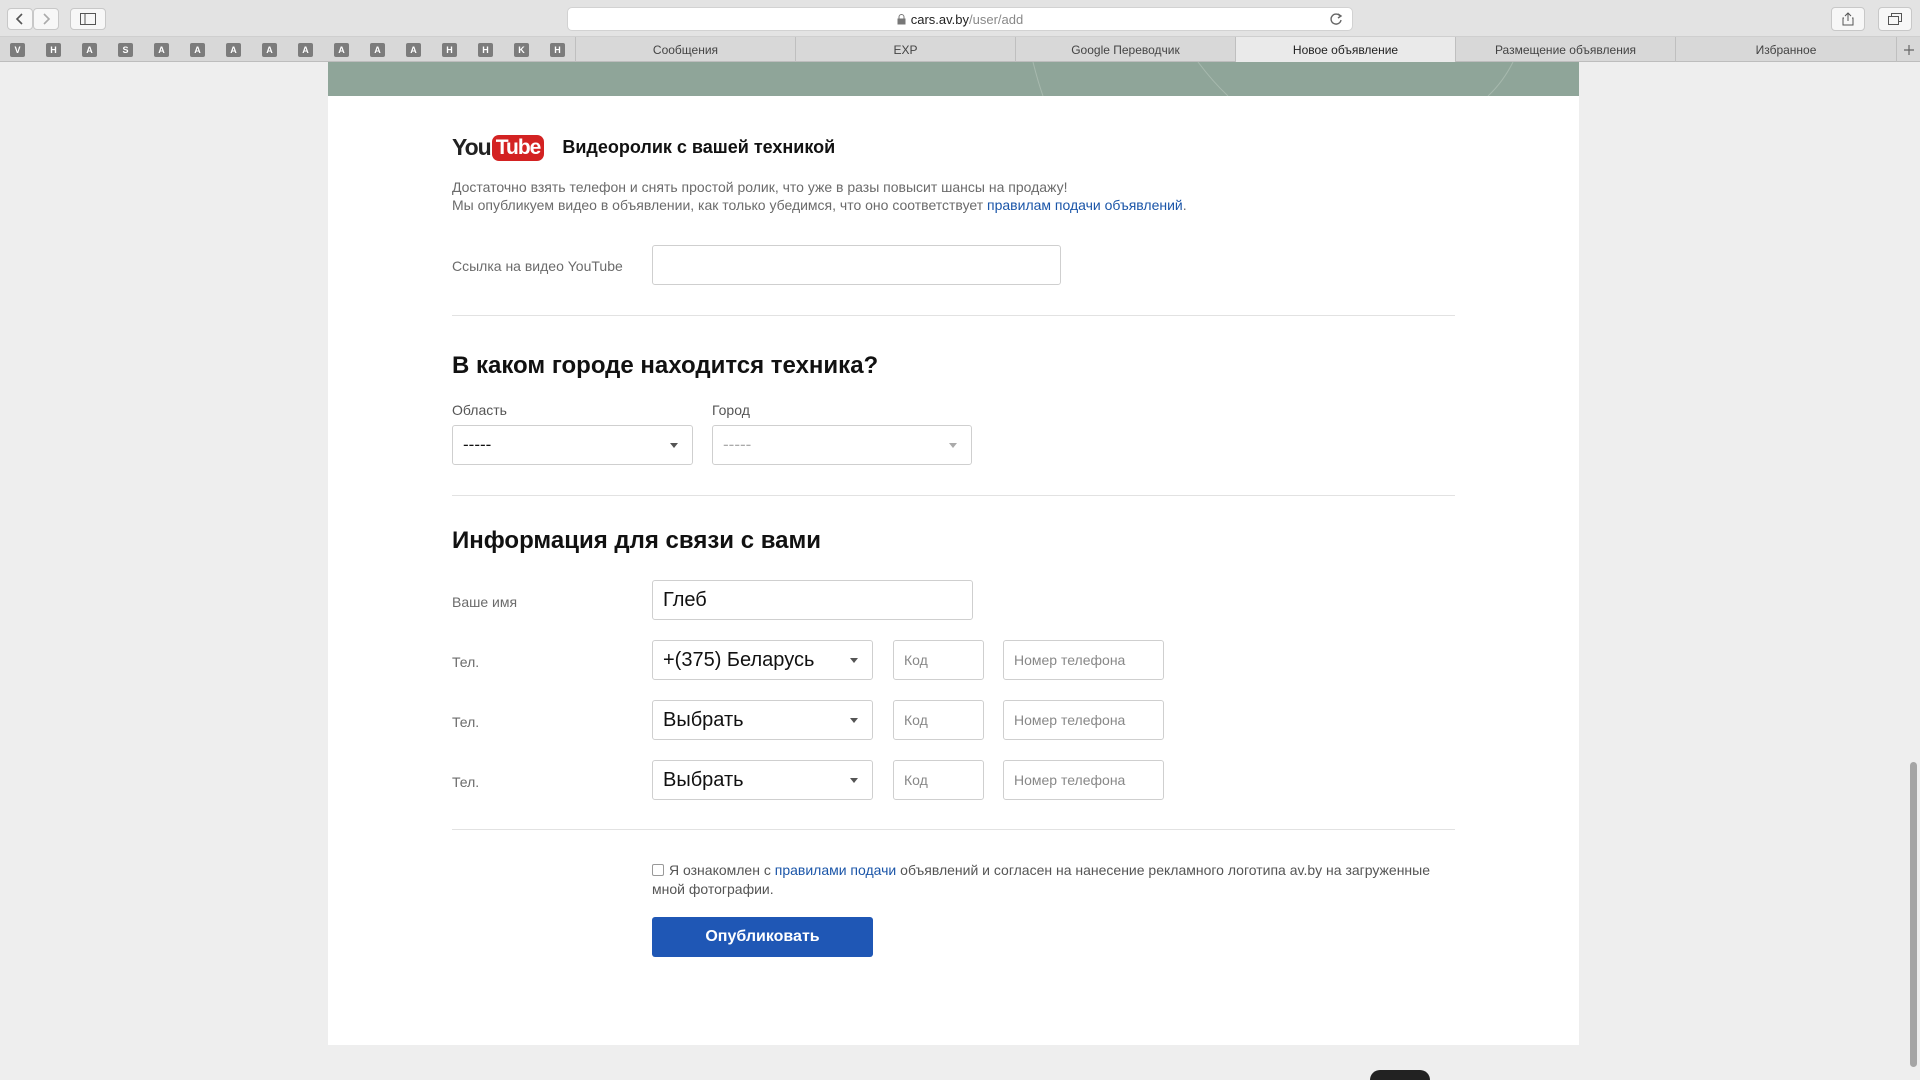 The image size is (1920, 1080). I want to click on tabs-icon, so click(1895, 19).